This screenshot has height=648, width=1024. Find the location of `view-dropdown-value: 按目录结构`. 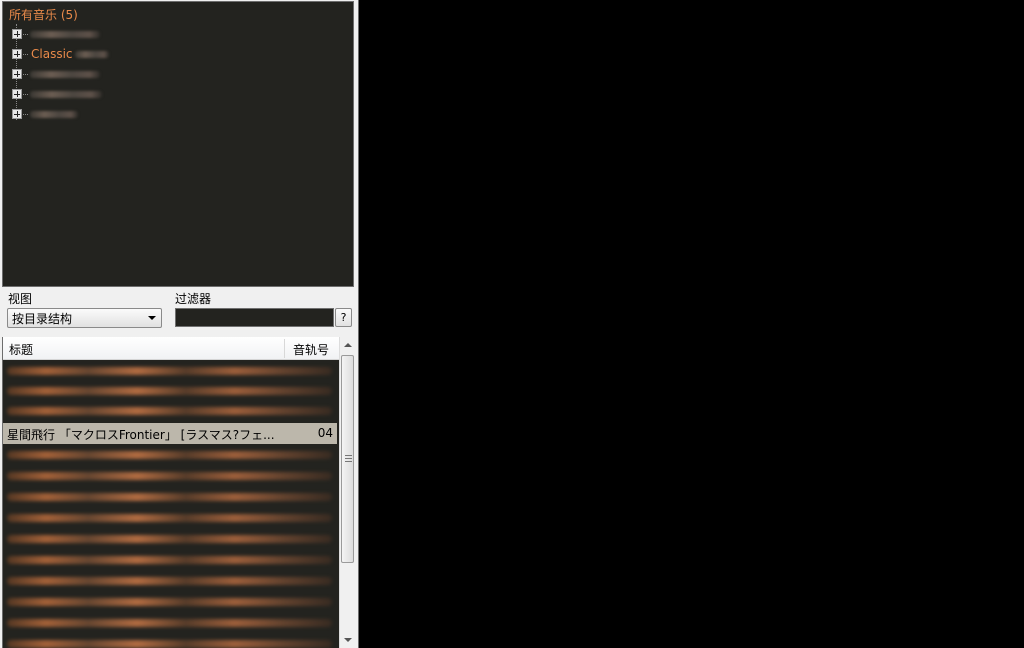

view-dropdown-value: 按目录结构 is located at coordinates (42, 318).